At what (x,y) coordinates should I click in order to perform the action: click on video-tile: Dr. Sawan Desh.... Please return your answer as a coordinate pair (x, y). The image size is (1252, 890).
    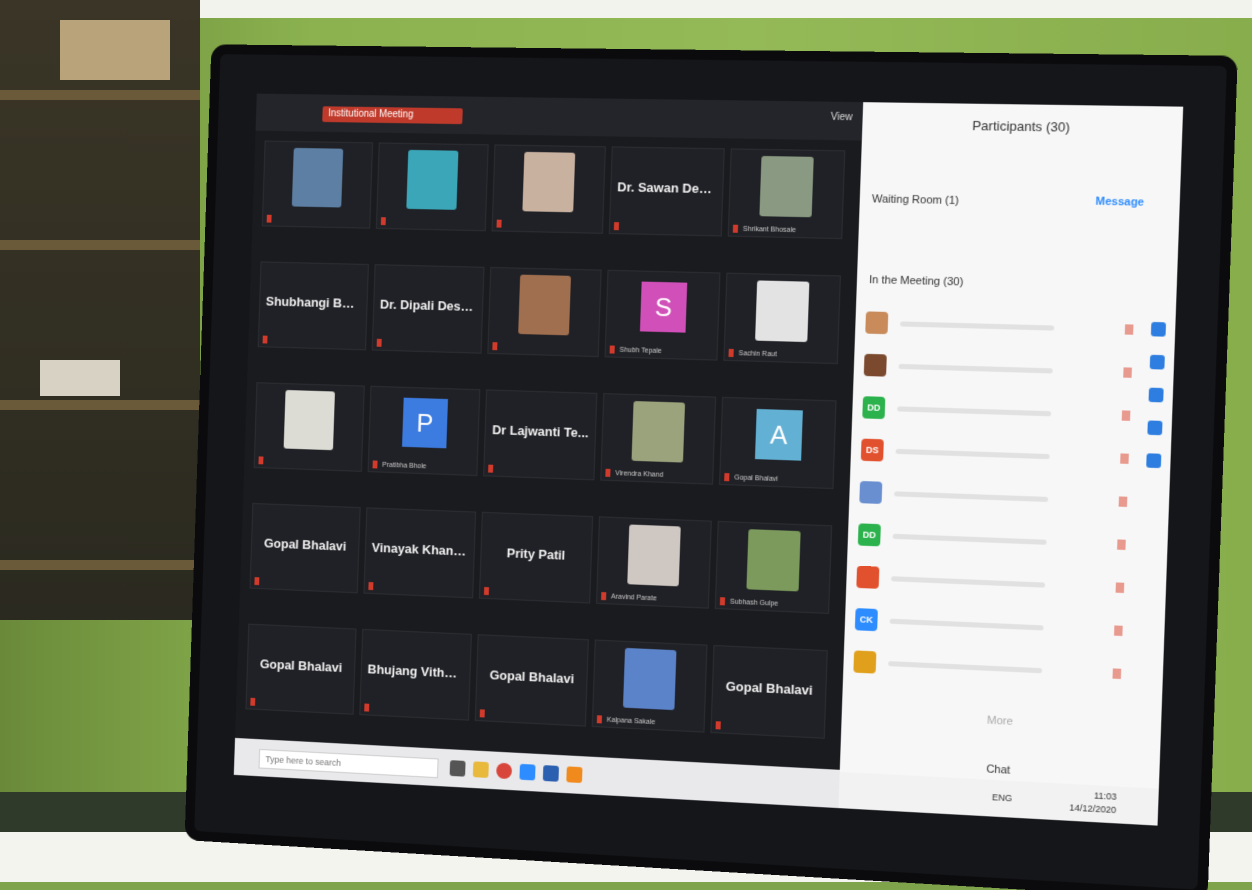
    Looking at the image, I should click on (667, 191).